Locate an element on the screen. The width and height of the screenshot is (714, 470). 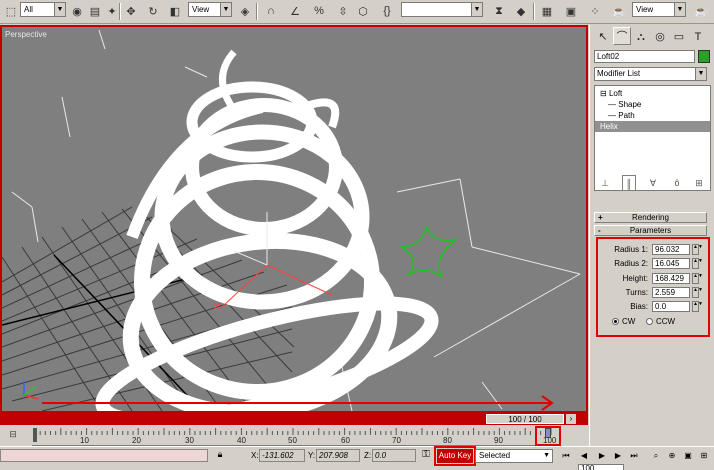
tick-label: 50 is located at coordinates (292, 440).